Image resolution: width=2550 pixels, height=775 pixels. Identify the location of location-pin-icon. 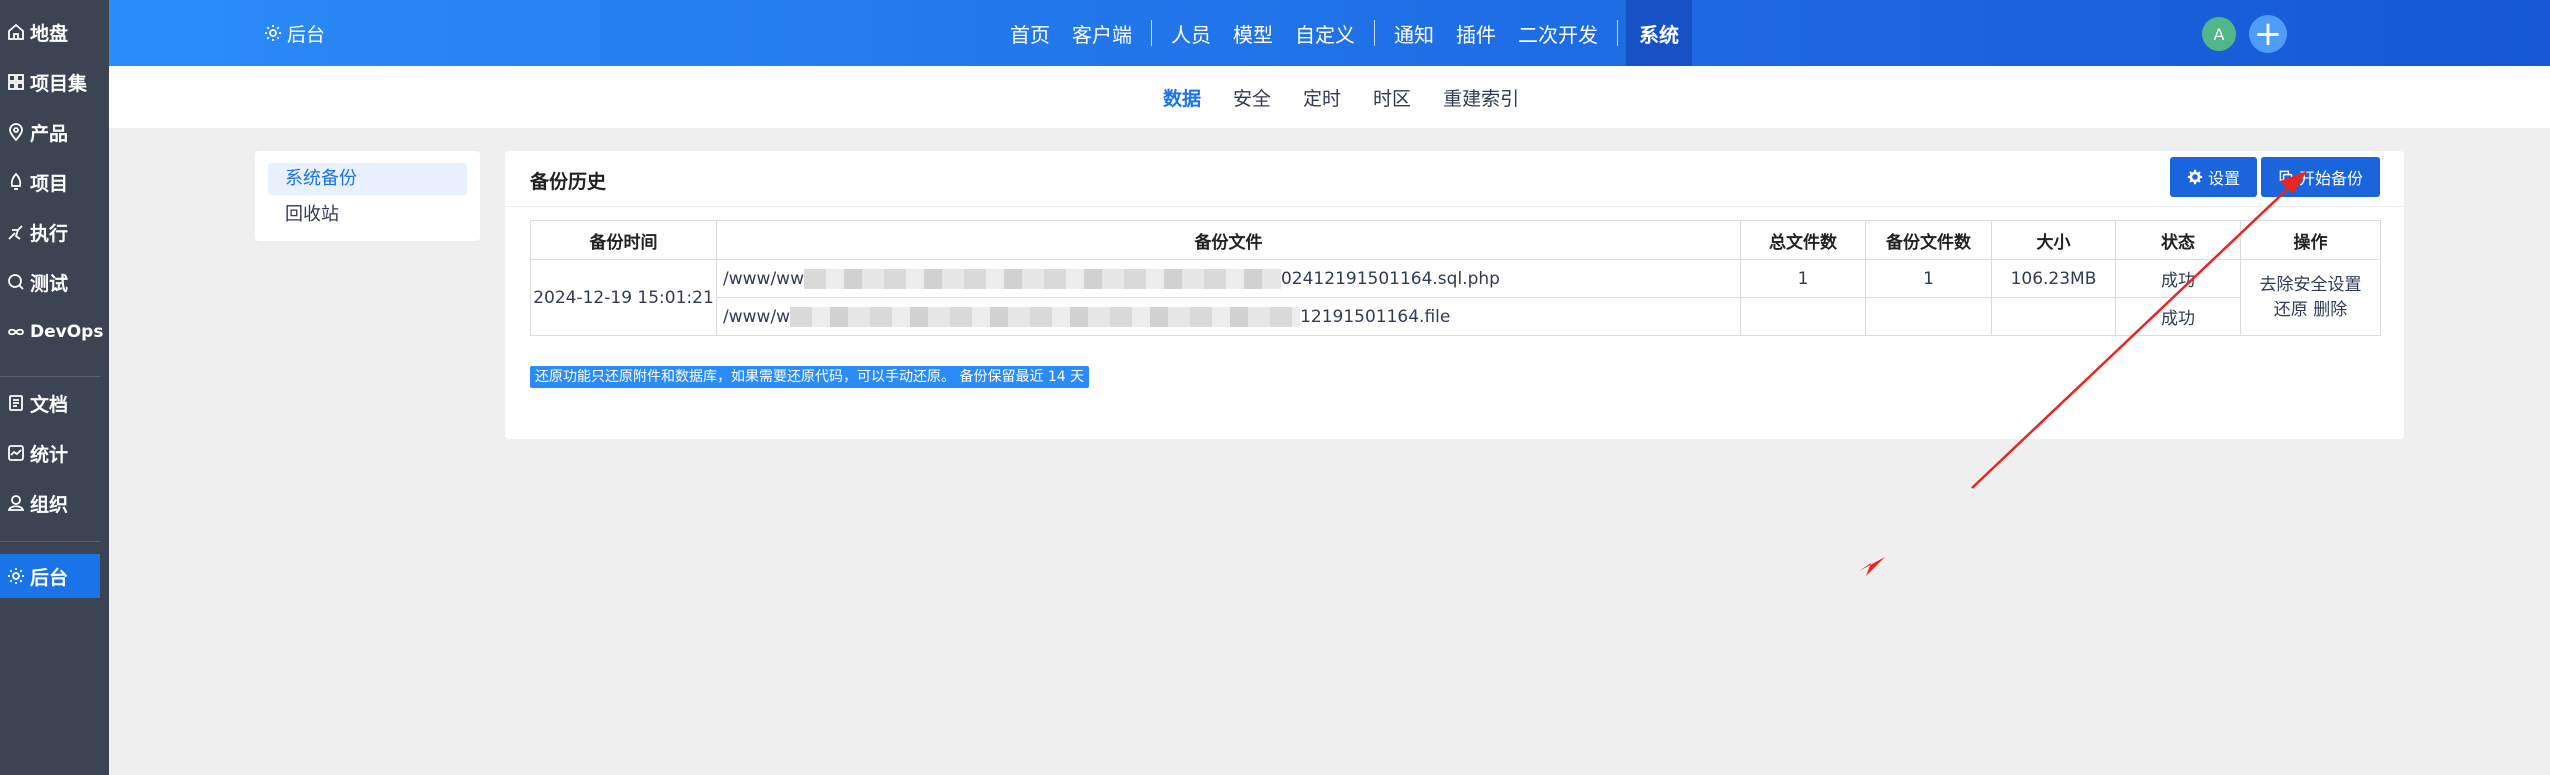
(16, 132).